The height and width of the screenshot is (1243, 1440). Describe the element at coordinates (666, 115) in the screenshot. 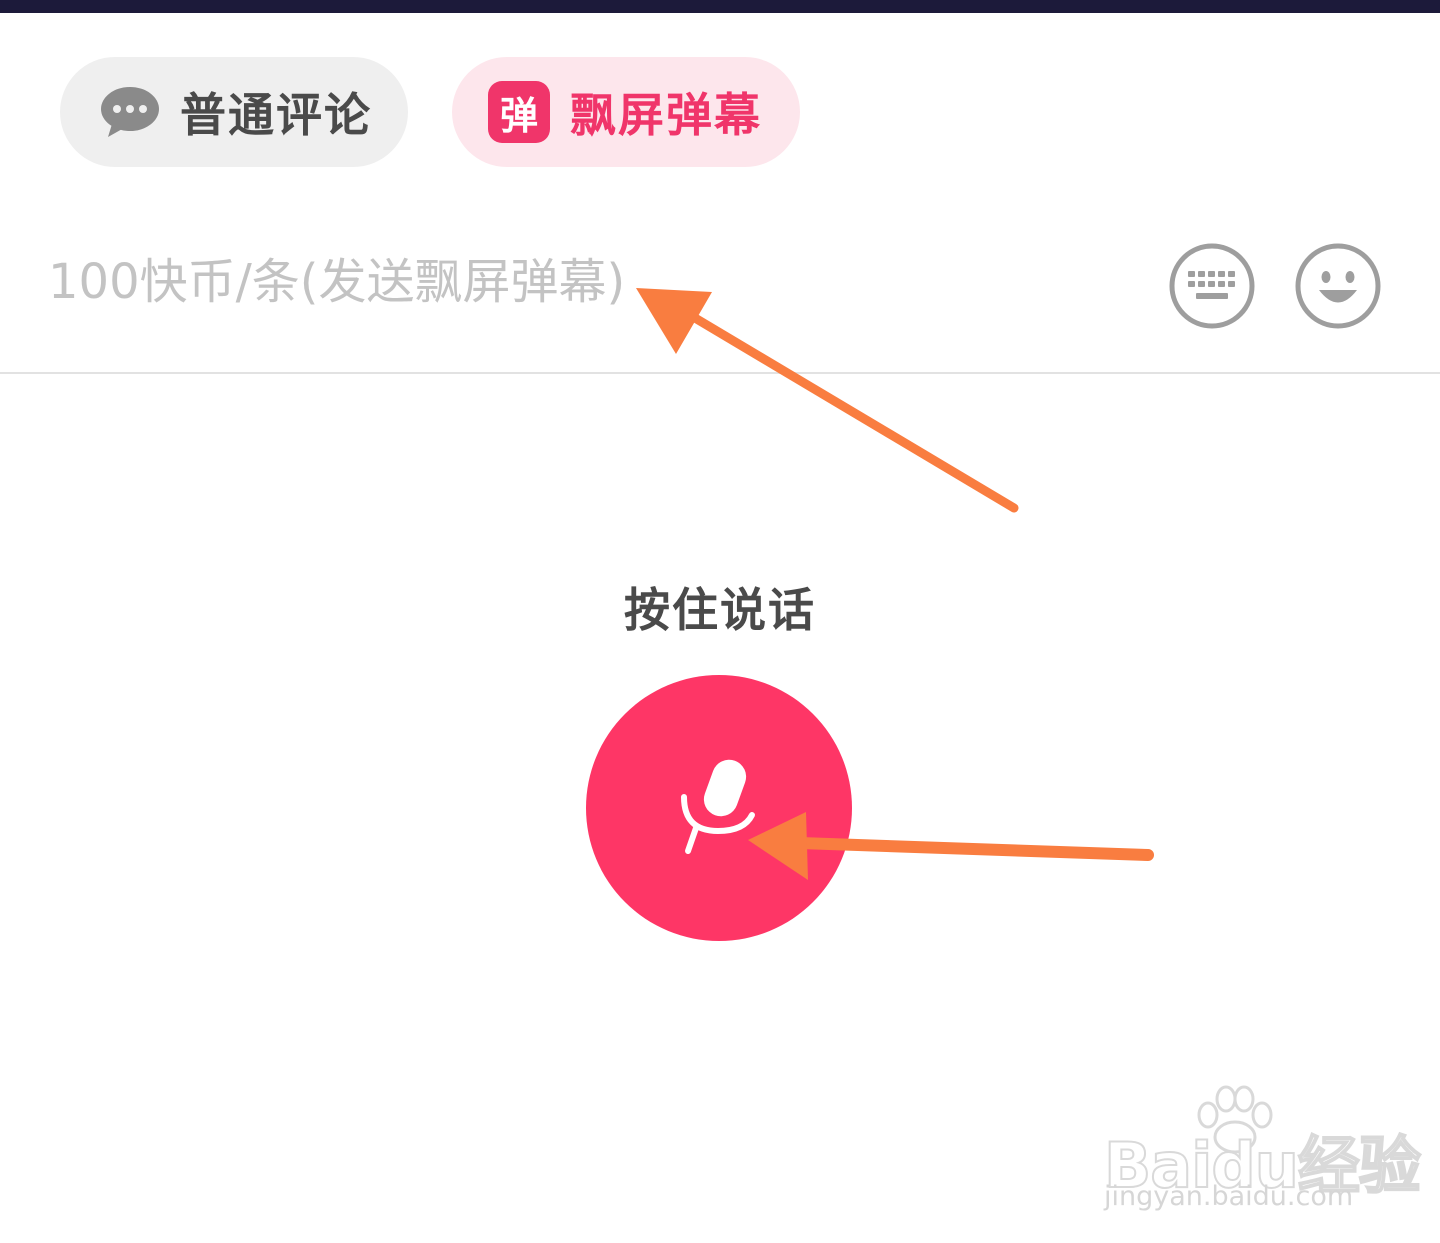

I see `tab-floating-danmaku-label: 飘屏弹幕` at that location.